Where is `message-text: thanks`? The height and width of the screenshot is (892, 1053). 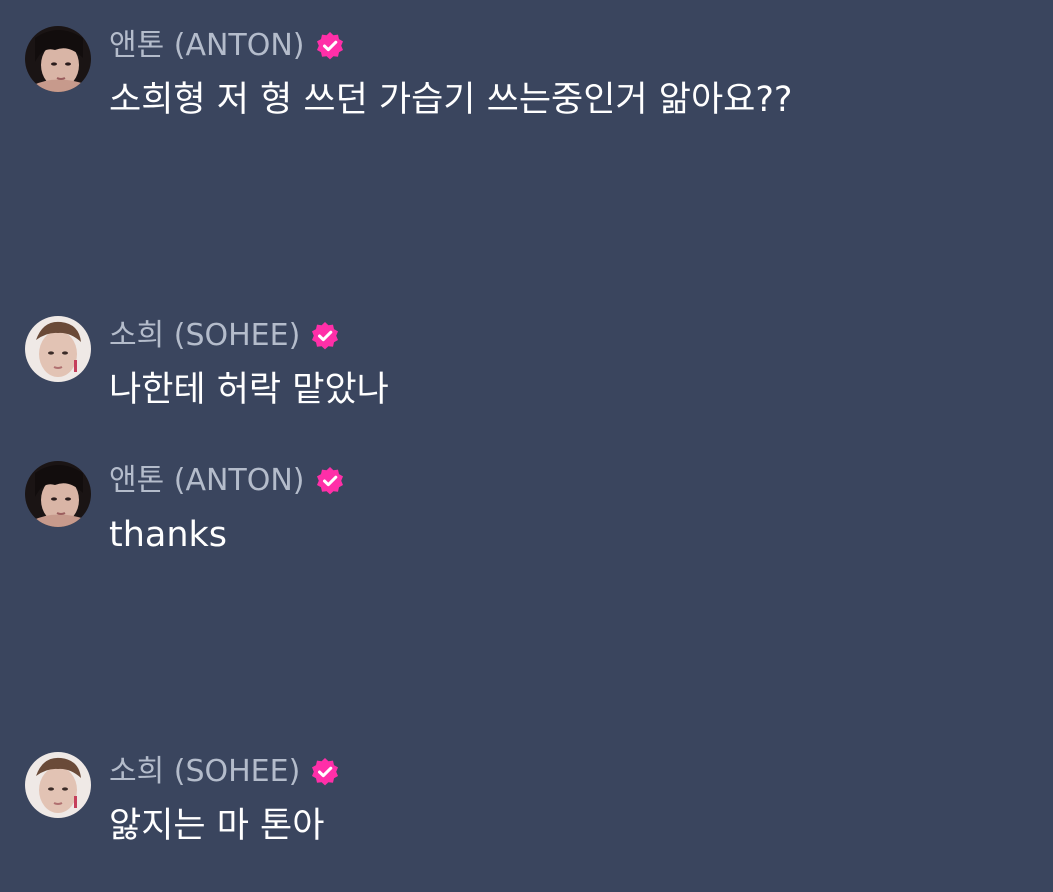
message-text: thanks is located at coordinates (168, 535).